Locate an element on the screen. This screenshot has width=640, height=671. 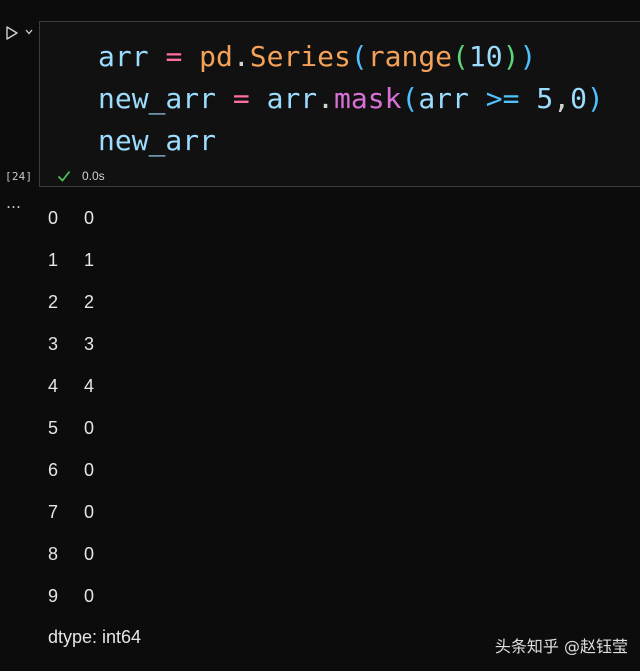
output-row: 33 is located at coordinates (71, 344).